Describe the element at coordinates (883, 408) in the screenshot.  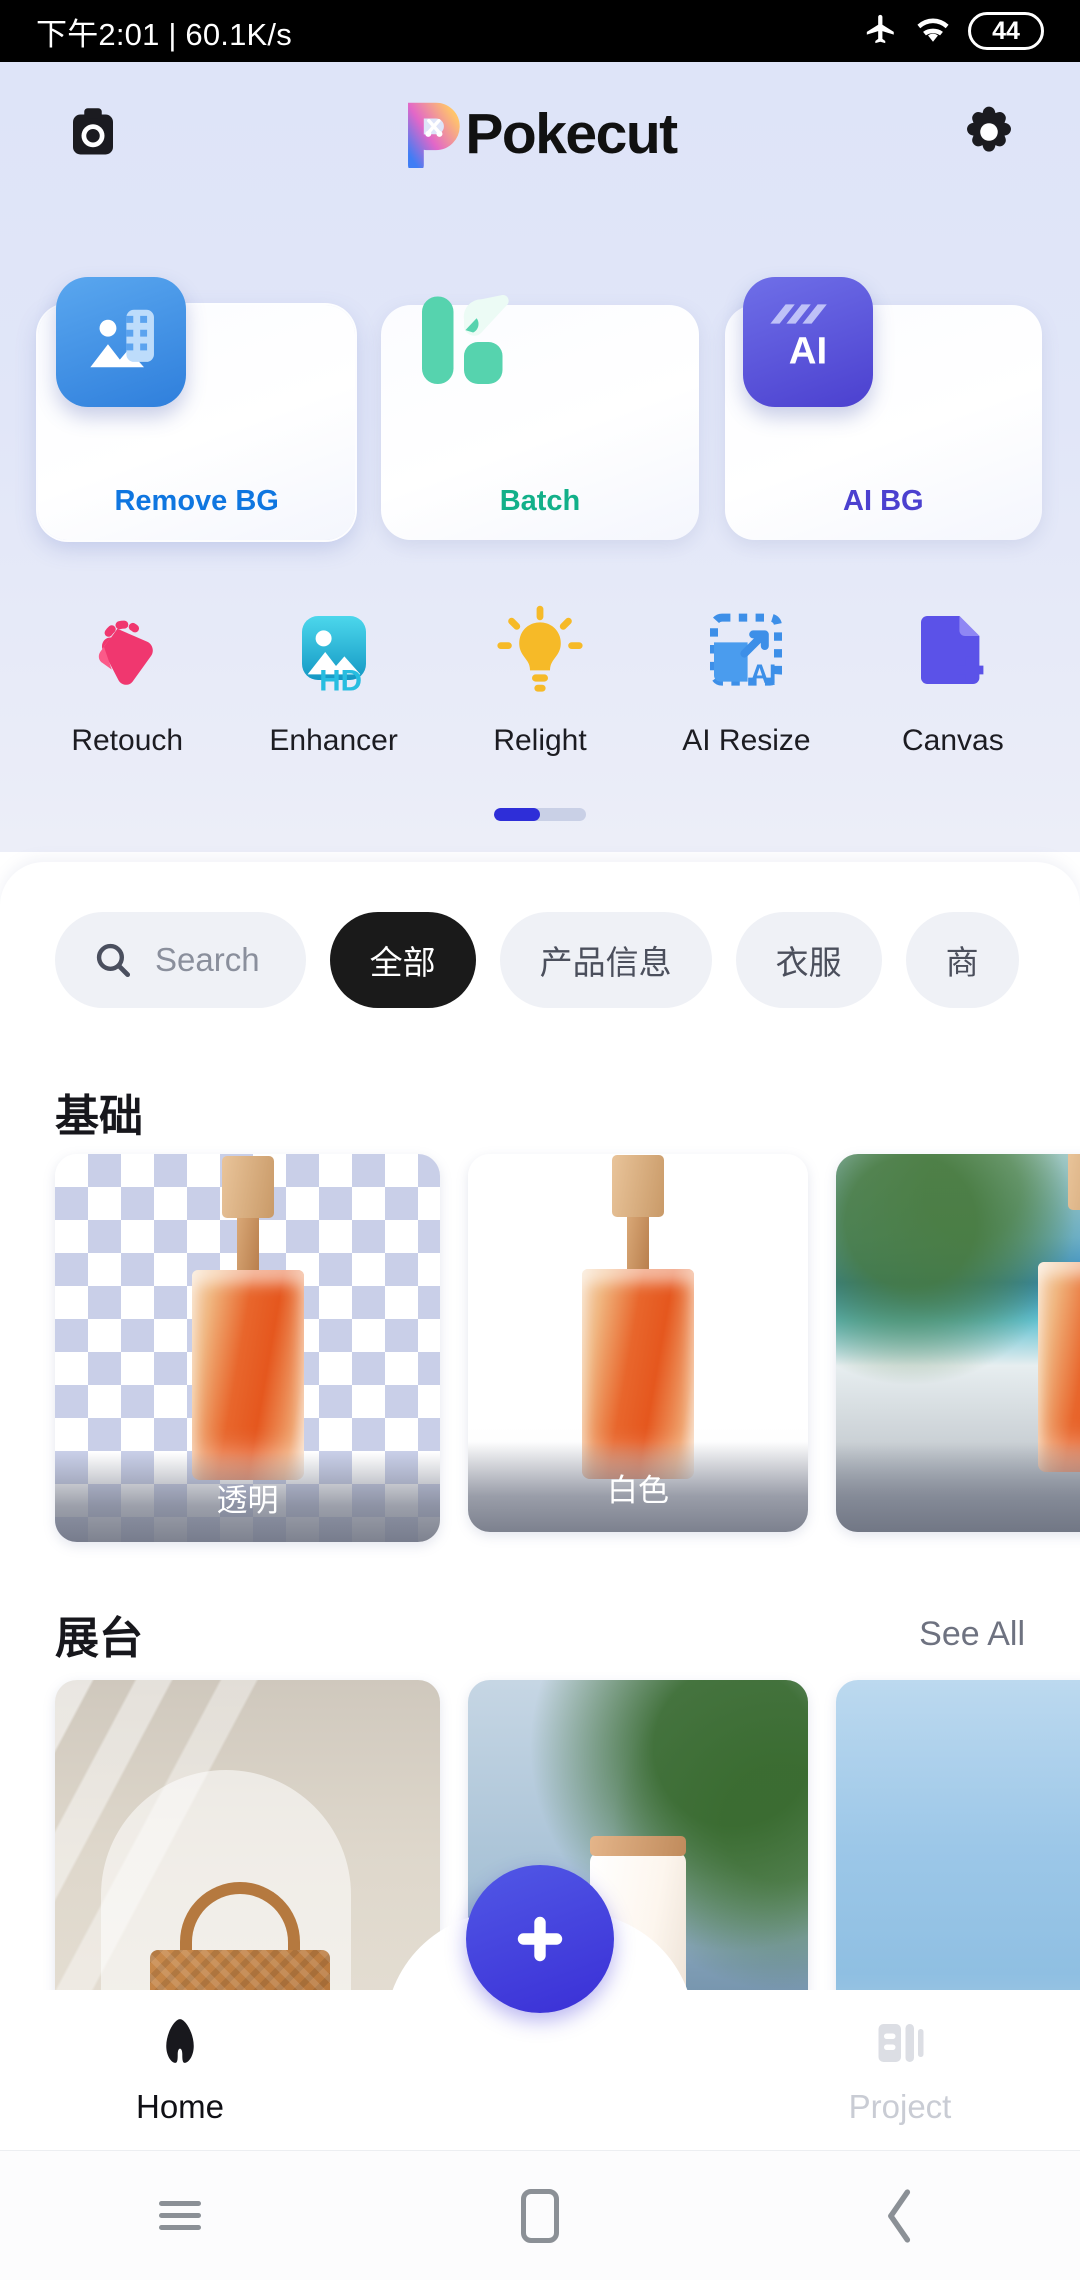
I see `feature-card-ai-bg: AI AI BG` at that location.